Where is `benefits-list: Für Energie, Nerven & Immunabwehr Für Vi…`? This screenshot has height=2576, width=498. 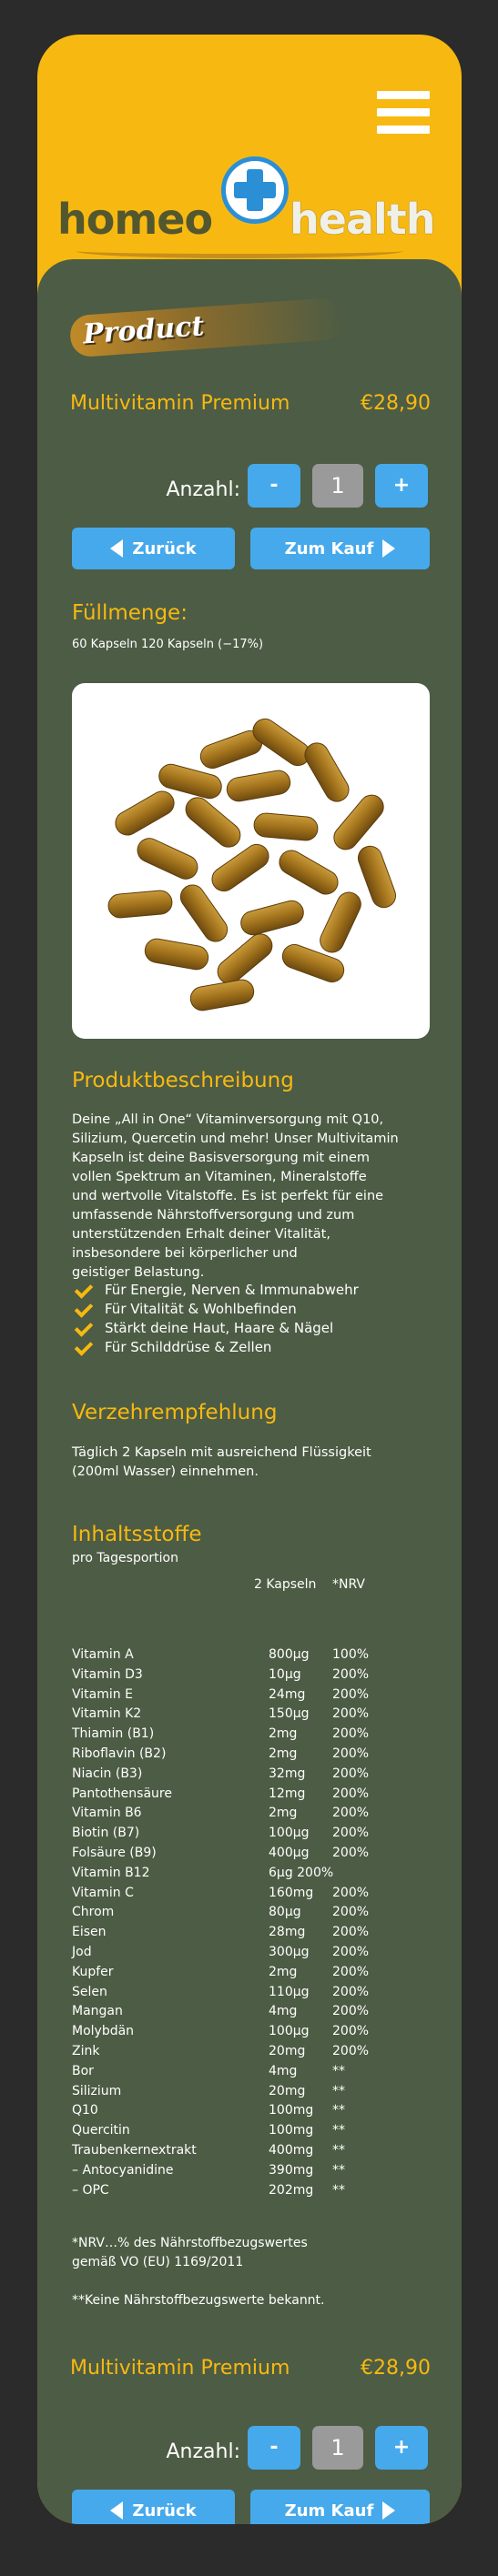 benefits-list: Für Energie, Nerven & Immunabwehr Für Vi… is located at coordinates (215, 1319).